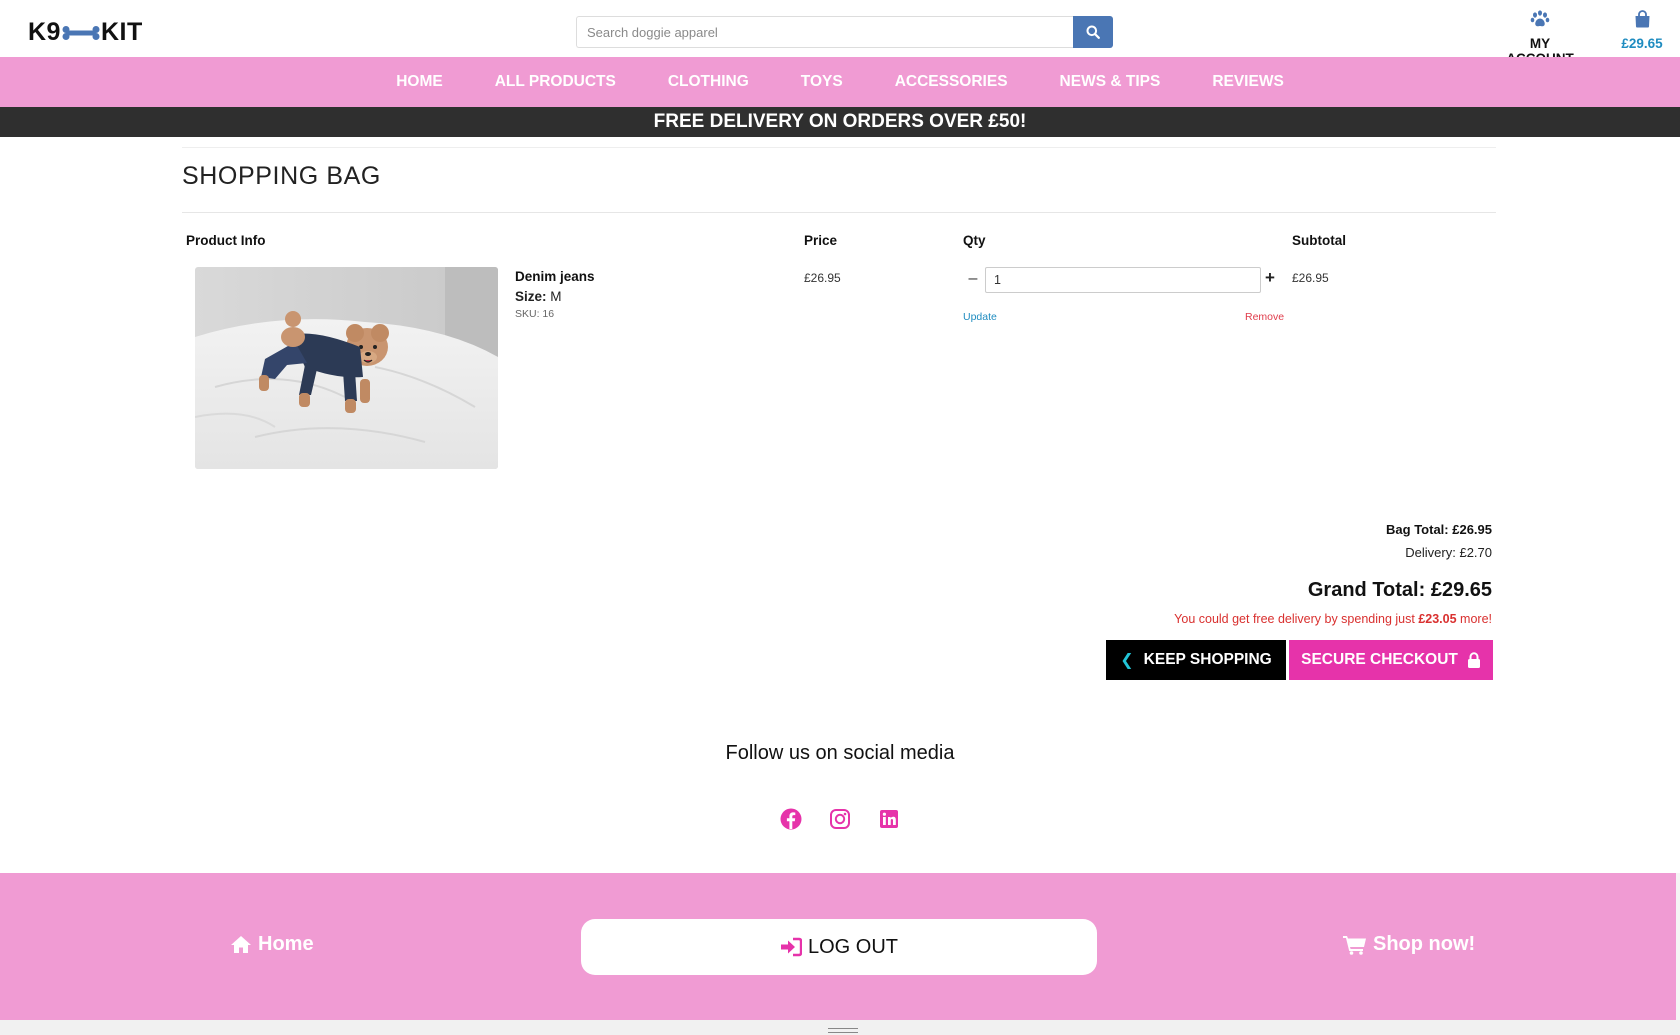 This screenshot has width=1680, height=1035. I want to click on product-name: Denim jeans, so click(555, 276).